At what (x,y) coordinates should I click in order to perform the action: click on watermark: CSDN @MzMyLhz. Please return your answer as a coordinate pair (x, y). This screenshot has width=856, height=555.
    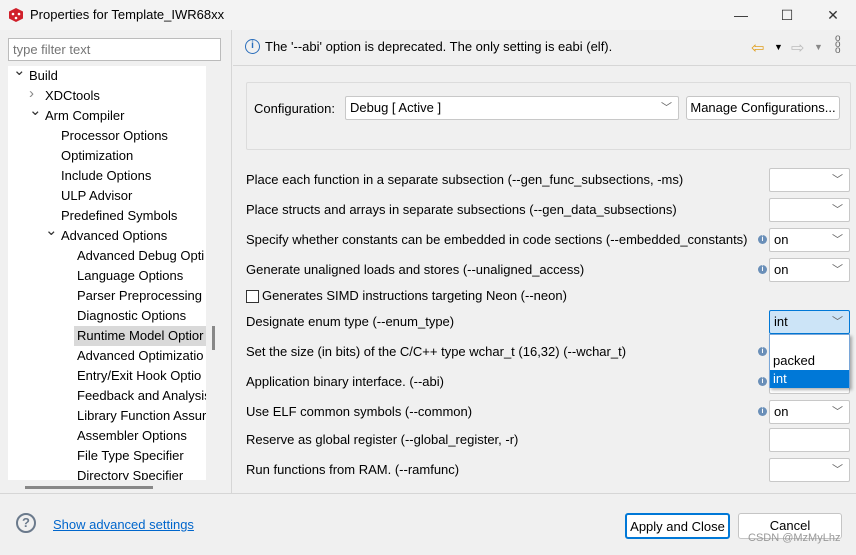
    Looking at the image, I should click on (794, 538).